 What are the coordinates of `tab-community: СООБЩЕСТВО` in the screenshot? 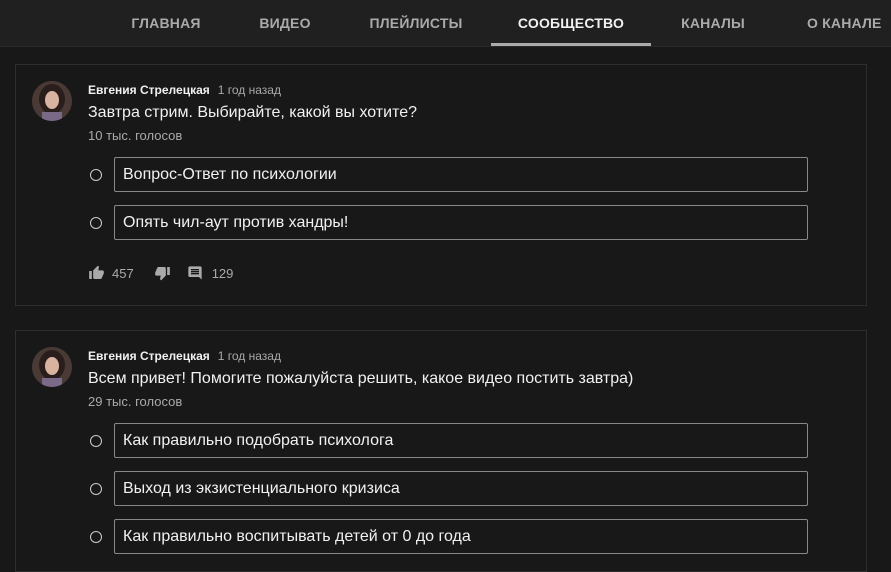 It's located at (571, 23).